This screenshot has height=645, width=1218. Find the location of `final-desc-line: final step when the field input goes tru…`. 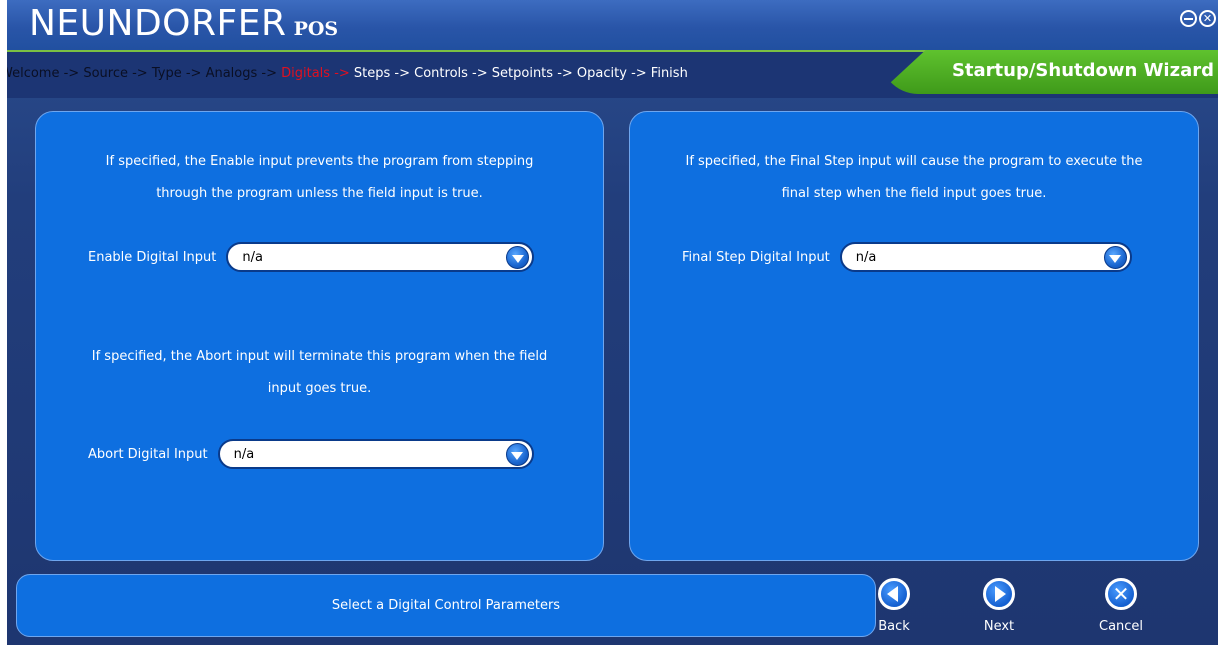

final-desc-line: final step when the field input goes tru… is located at coordinates (914, 193).